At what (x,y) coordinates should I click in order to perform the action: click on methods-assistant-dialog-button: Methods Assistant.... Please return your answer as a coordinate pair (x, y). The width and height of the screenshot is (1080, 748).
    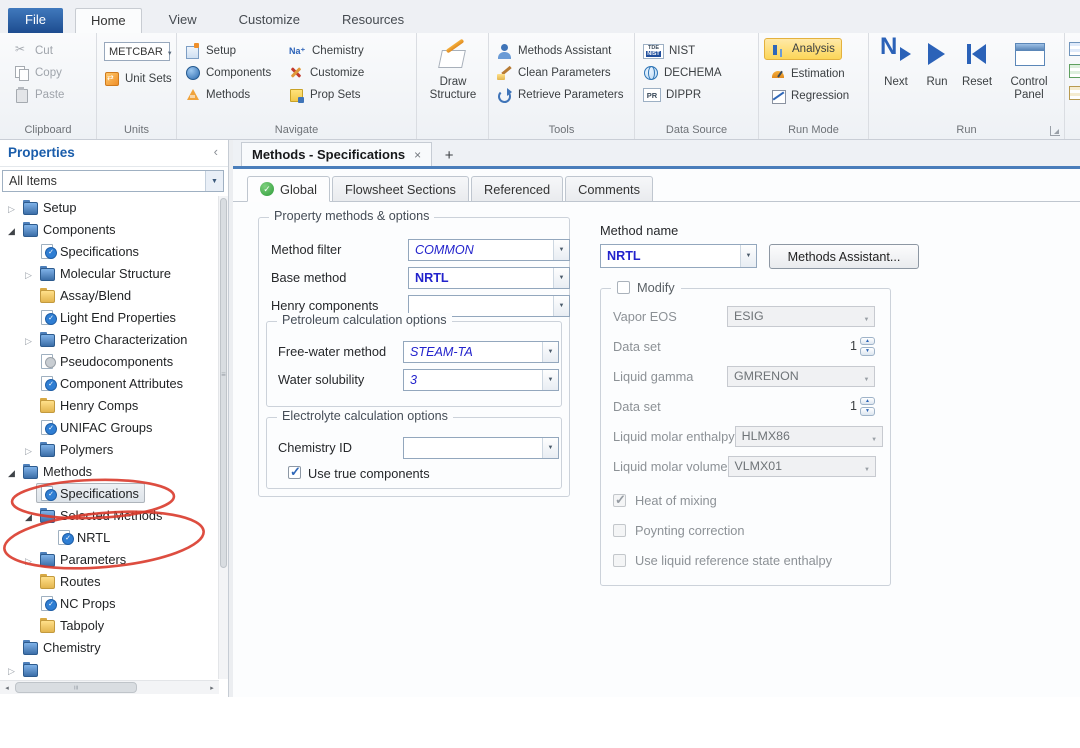
    Looking at the image, I should click on (844, 256).